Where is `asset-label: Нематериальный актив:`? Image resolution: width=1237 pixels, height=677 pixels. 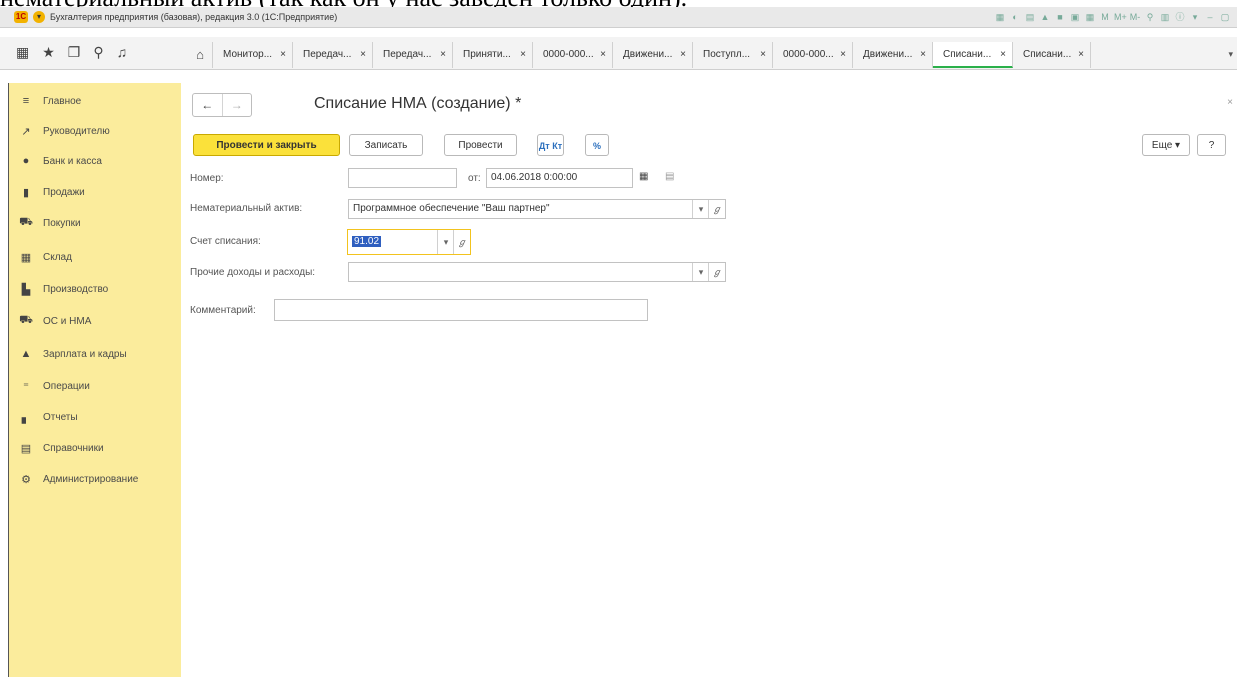
asset-label: Нематериальный актив: is located at coordinates (246, 208).